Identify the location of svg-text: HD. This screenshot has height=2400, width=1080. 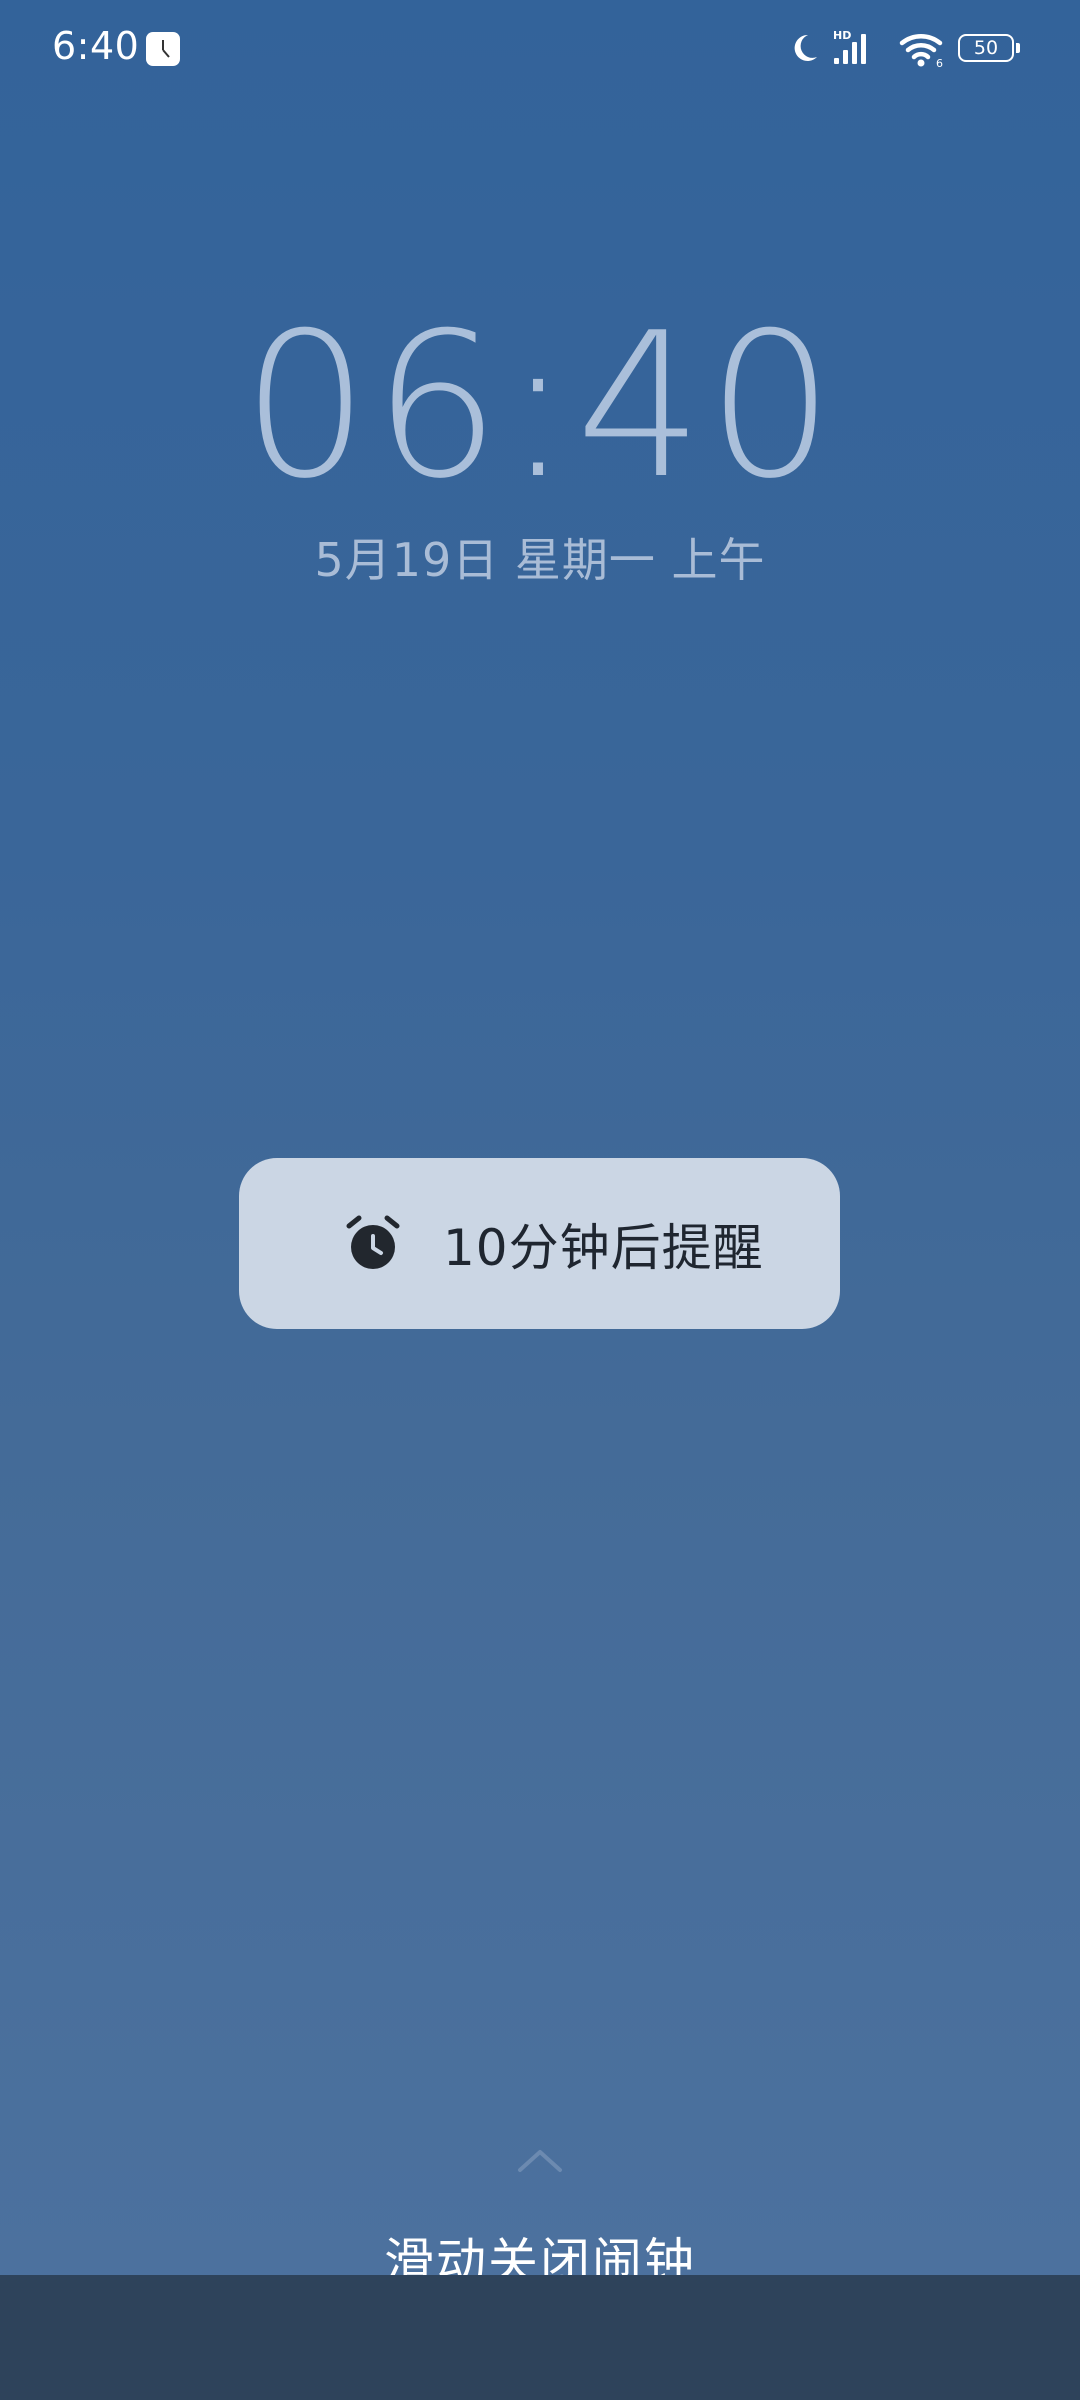
(842, 35).